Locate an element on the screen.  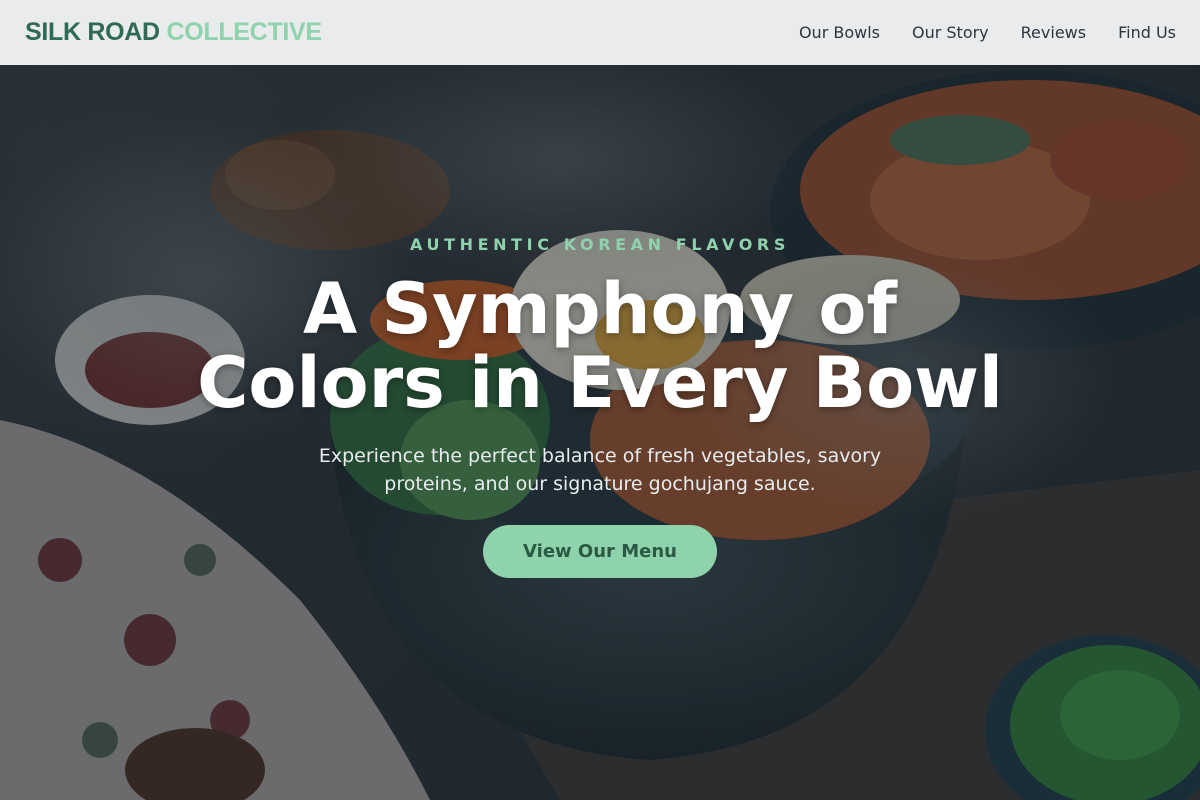
hero-eyebrow: AUTHENTIC KOREAN FLAVORS is located at coordinates (600, 244).